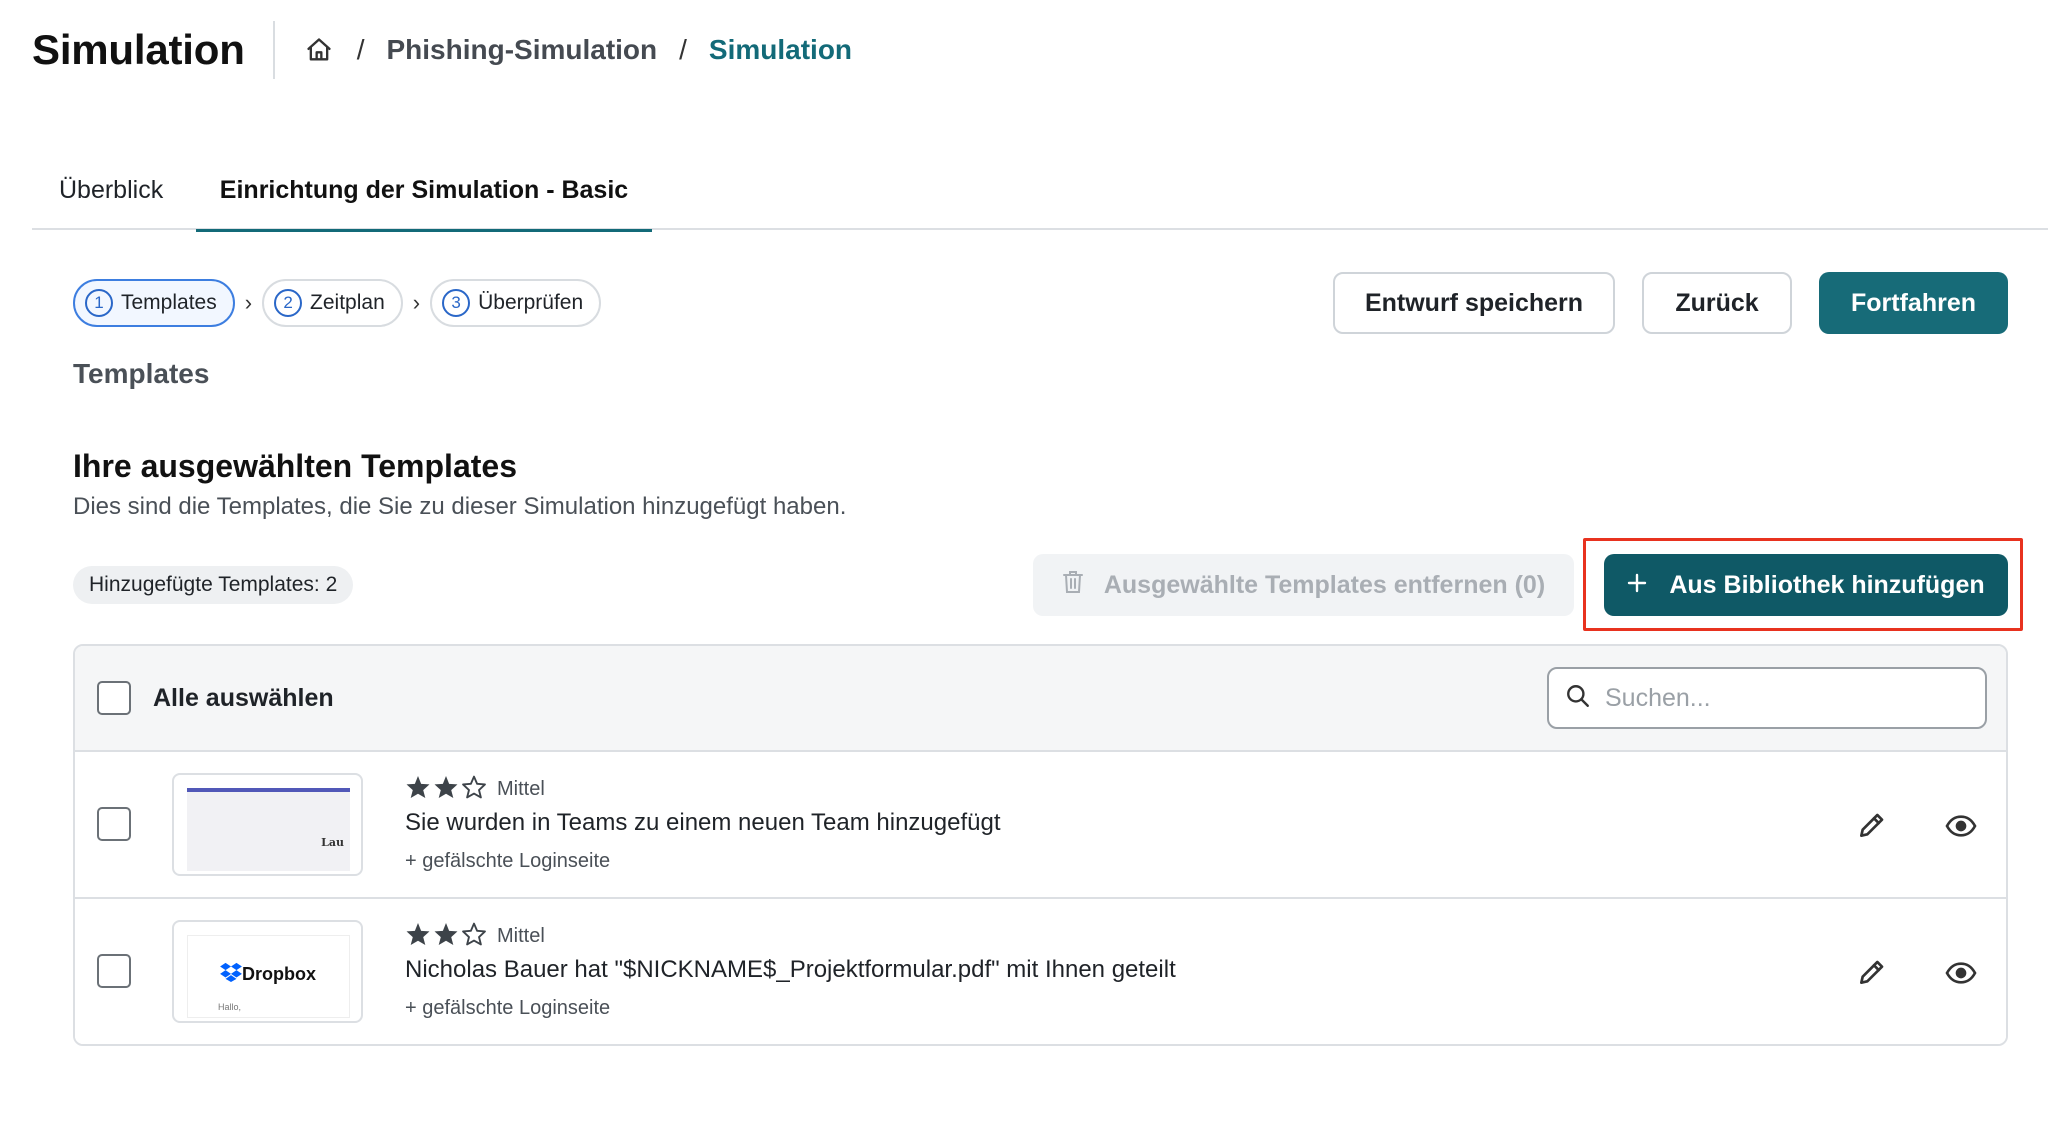 The height and width of the screenshot is (1147, 2048). Describe the element at coordinates (1717, 303) in the screenshot. I see `back-button: Zurück` at that location.